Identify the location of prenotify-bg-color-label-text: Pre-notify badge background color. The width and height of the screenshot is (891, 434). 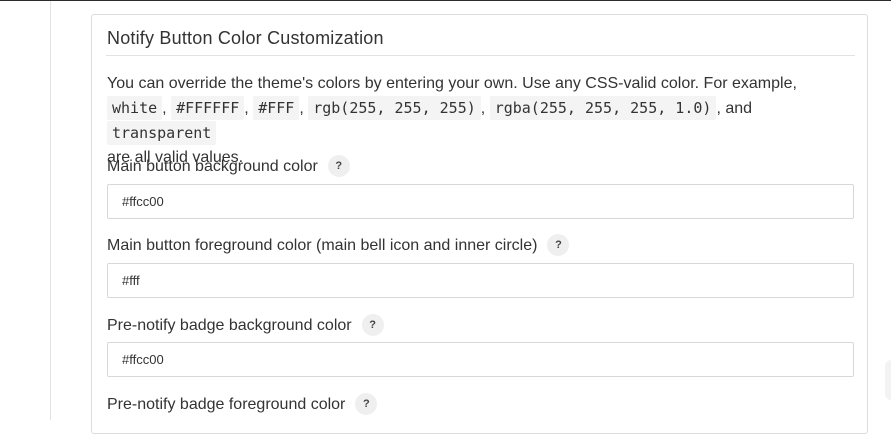
(229, 326).